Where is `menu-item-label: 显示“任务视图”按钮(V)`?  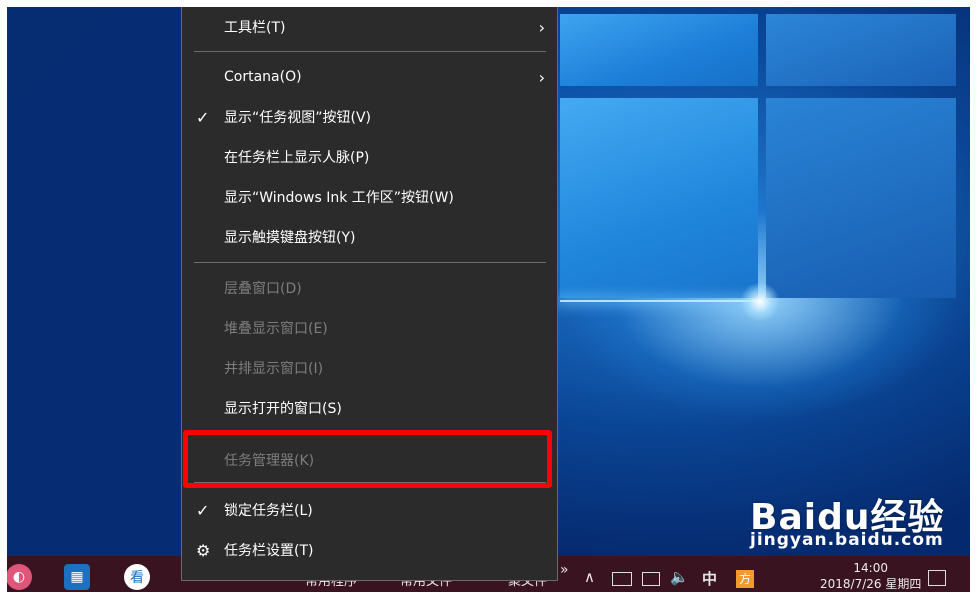 menu-item-label: 显示“任务视图”按钮(V) is located at coordinates (298, 118).